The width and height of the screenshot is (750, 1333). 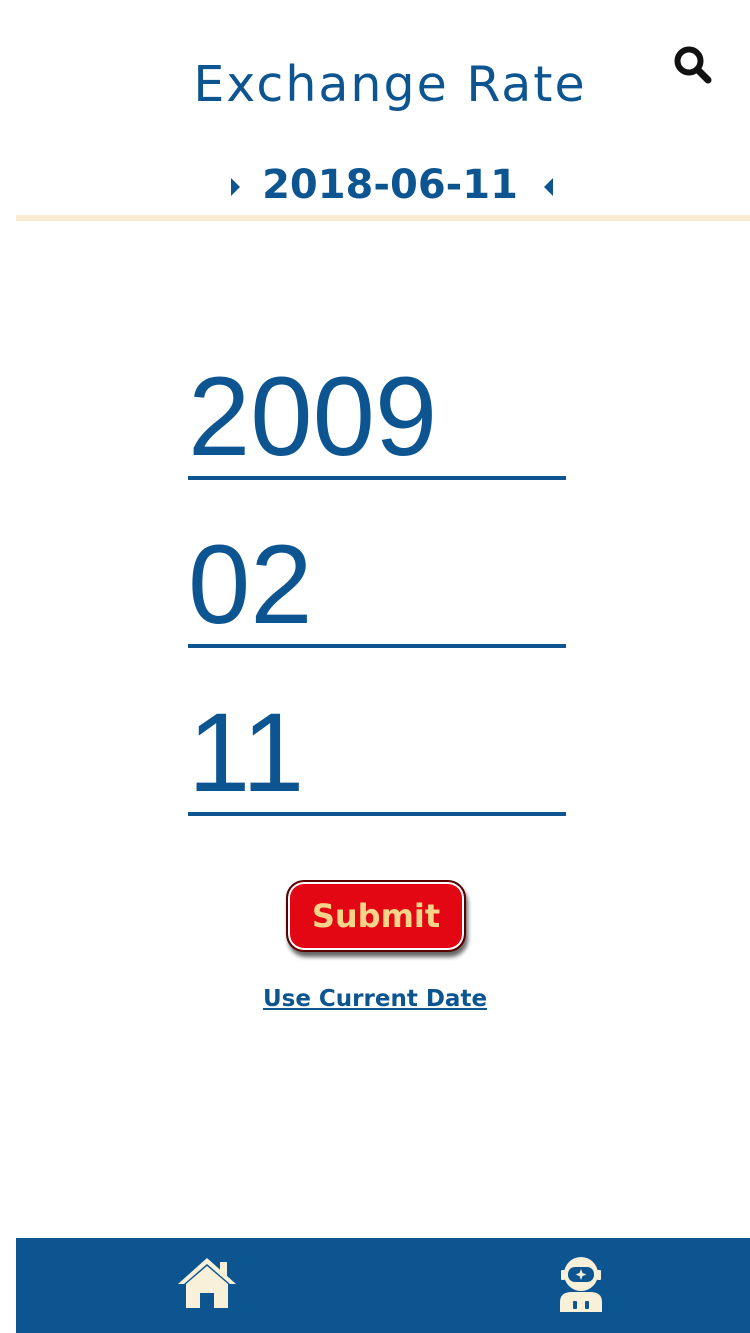 I want to click on current-date: 2018-06-11, so click(x=390, y=185).